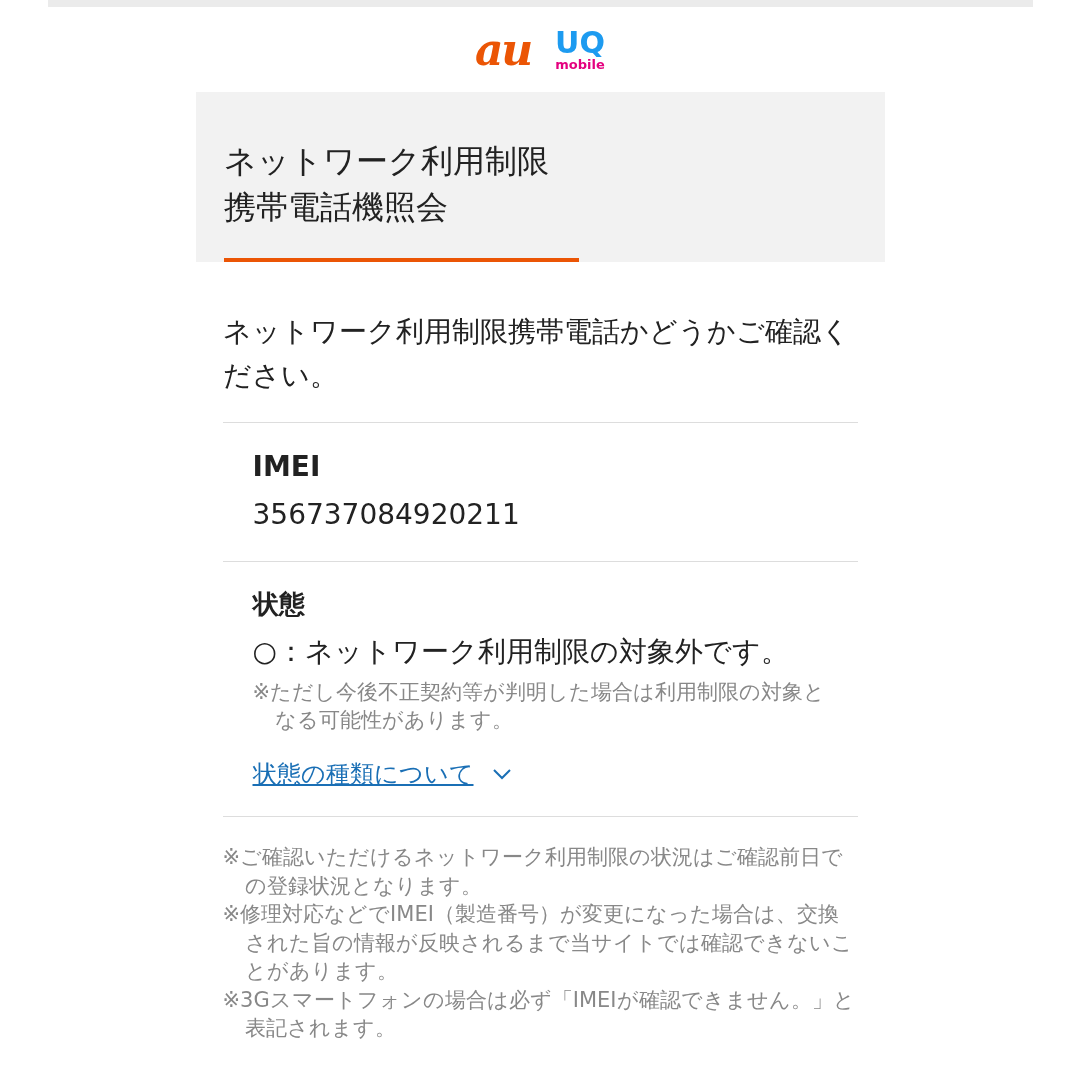  What do you see at coordinates (336, 207) in the screenshot?
I see `page-title: 携帯電話機照会` at bounding box center [336, 207].